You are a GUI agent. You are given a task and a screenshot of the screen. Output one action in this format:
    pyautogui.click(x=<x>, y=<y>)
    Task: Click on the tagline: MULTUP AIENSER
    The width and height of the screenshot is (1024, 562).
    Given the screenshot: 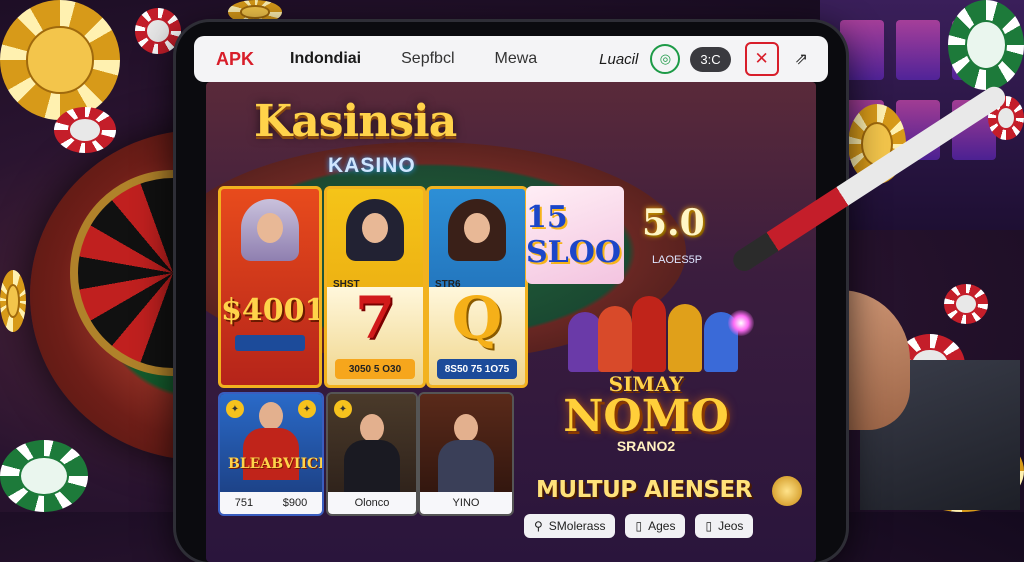 What is the action you would take?
    pyautogui.click(x=644, y=490)
    